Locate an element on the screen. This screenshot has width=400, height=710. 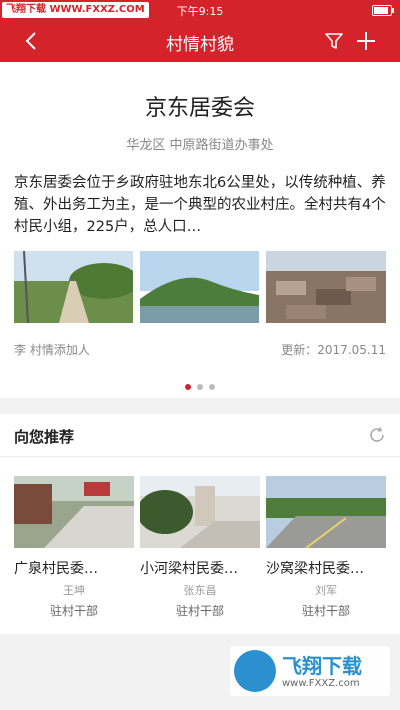
bottom-area: 飞翔下载 www.FXXZ.com is located at coordinates (200, 672).